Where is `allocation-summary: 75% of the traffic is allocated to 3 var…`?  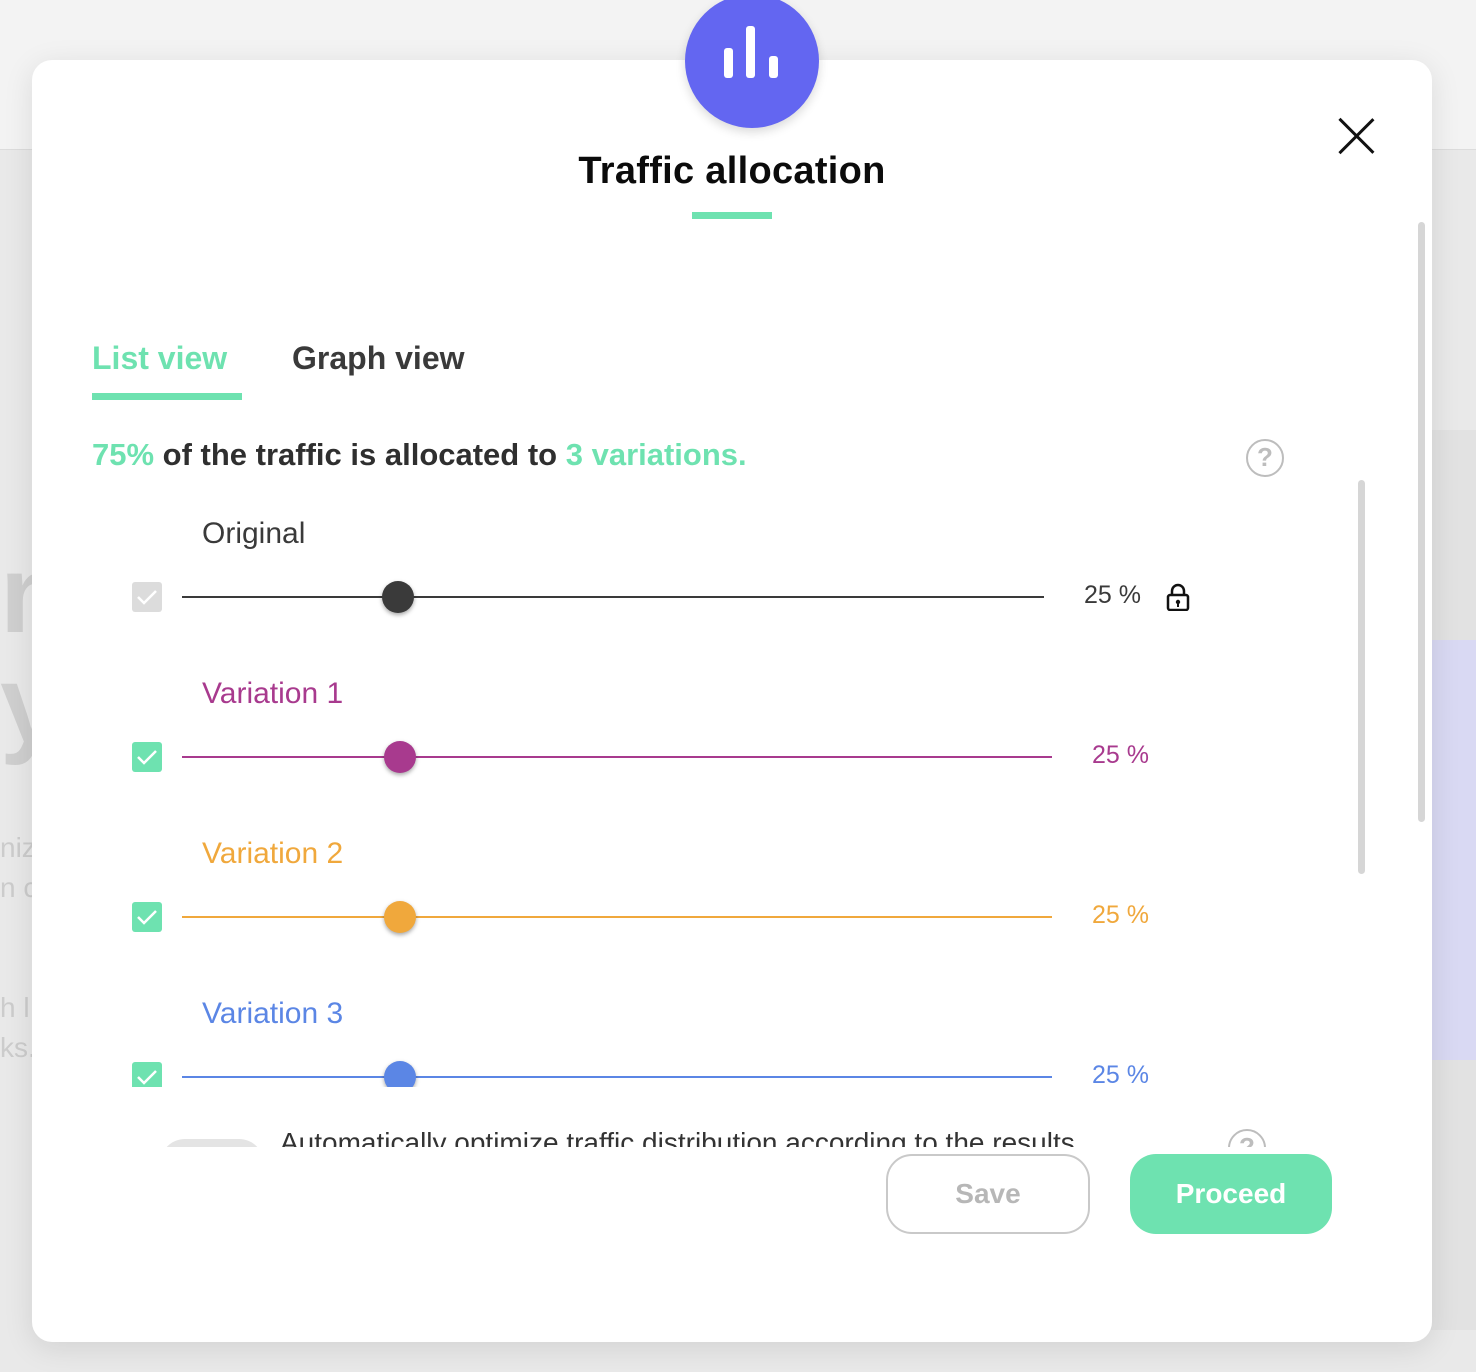 allocation-summary: 75% of the traffic is allocated to 3 var… is located at coordinates (419, 455).